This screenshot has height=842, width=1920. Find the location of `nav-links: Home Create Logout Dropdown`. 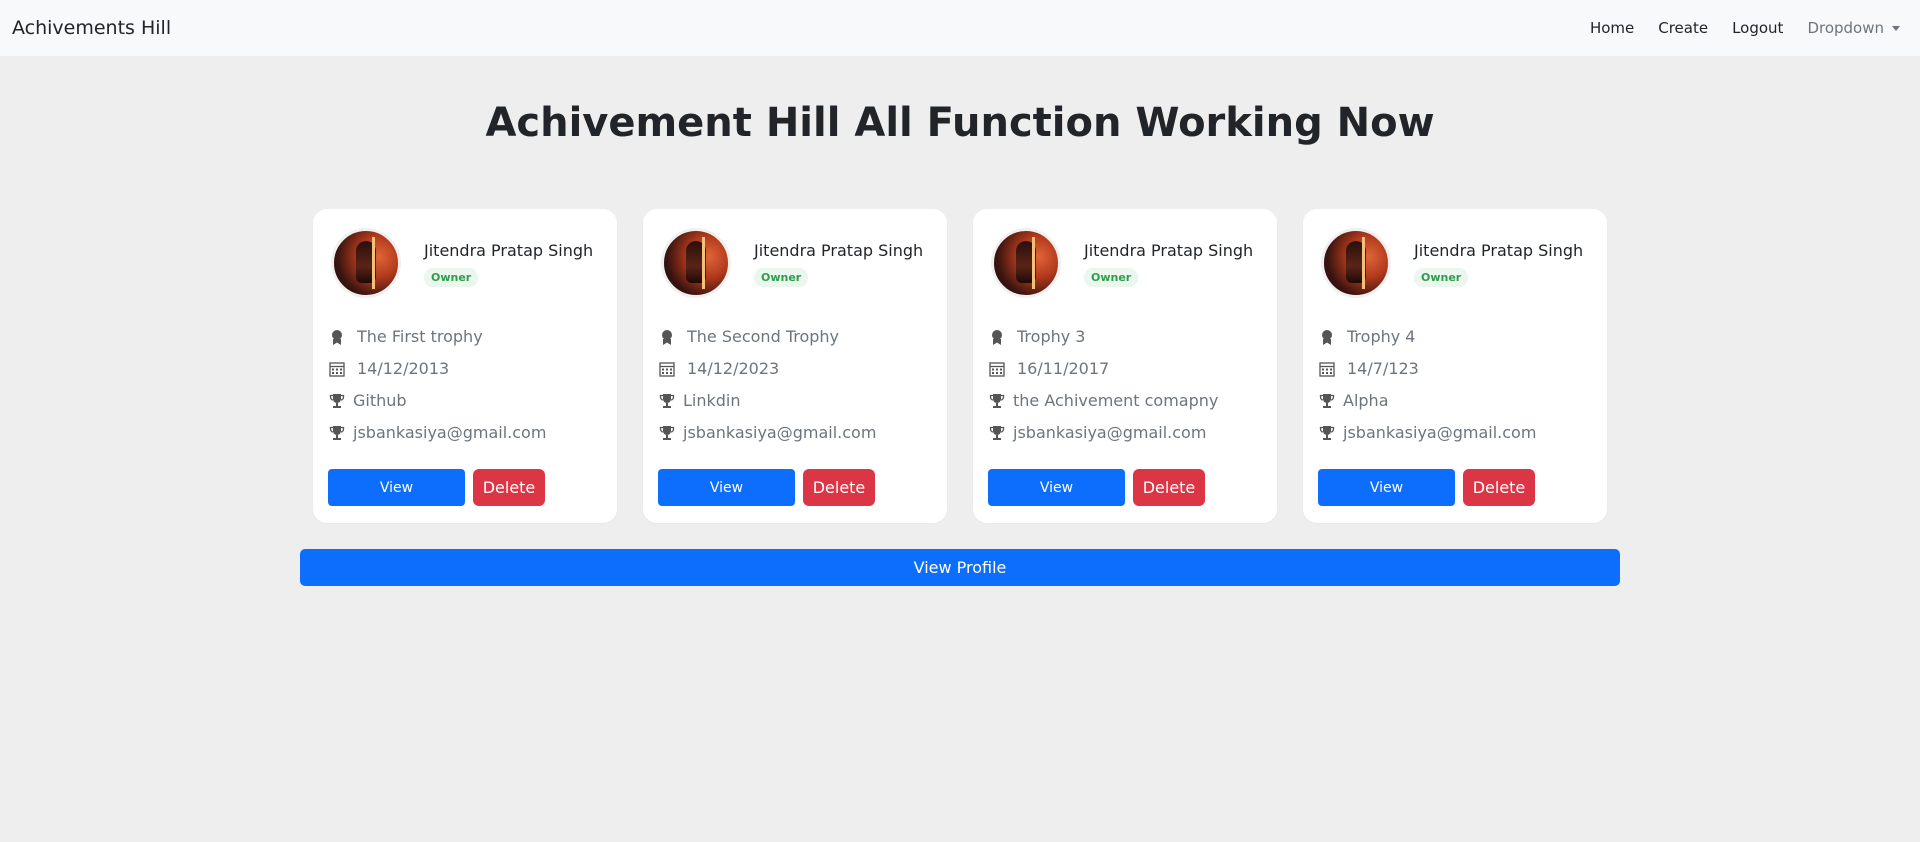

nav-links: Home Create Logout Dropdown is located at coordinates (1733, 28).